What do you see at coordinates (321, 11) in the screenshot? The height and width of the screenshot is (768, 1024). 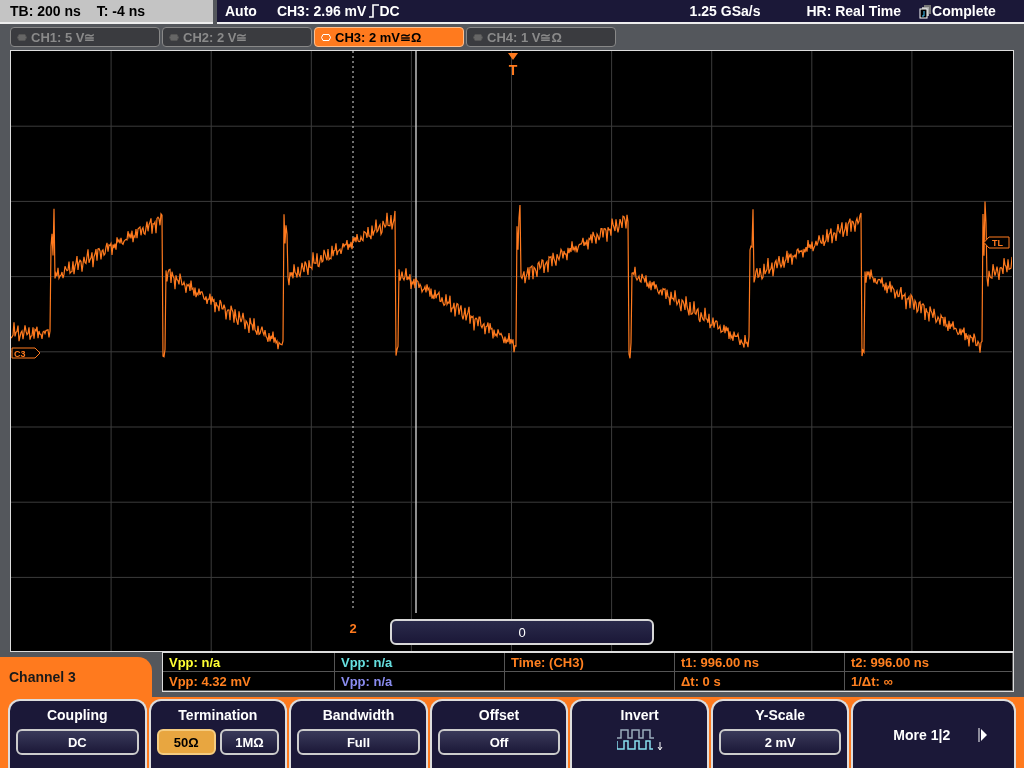 I see `trigger-level: CH3: 2.96 mV` at bounding box center [321, 11].